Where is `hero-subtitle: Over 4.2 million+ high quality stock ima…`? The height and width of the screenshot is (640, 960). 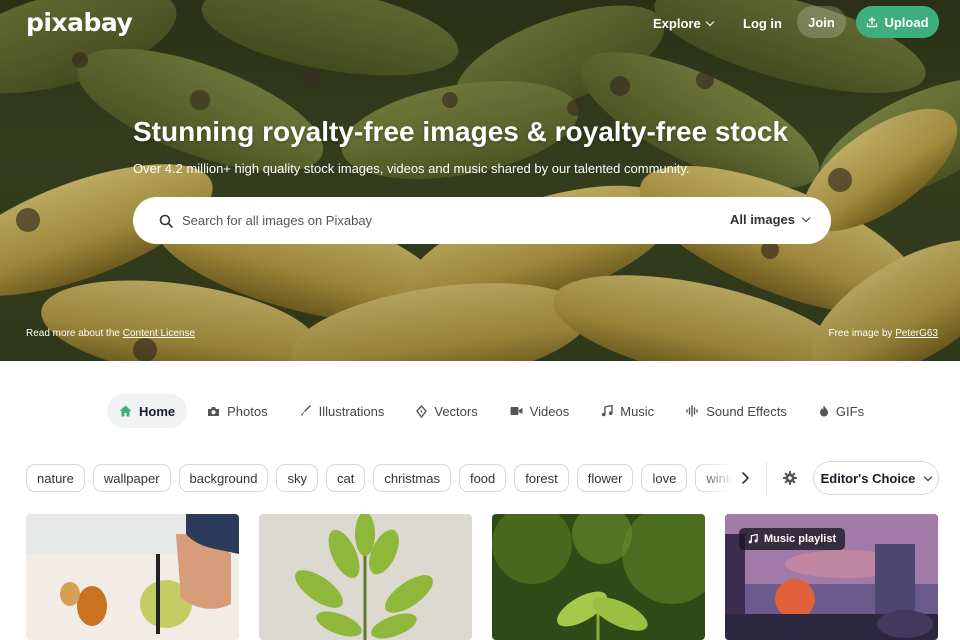
hero-subtitle: Over 4.2 million+ high quality stock ima… is located at coordinates (411, 168).